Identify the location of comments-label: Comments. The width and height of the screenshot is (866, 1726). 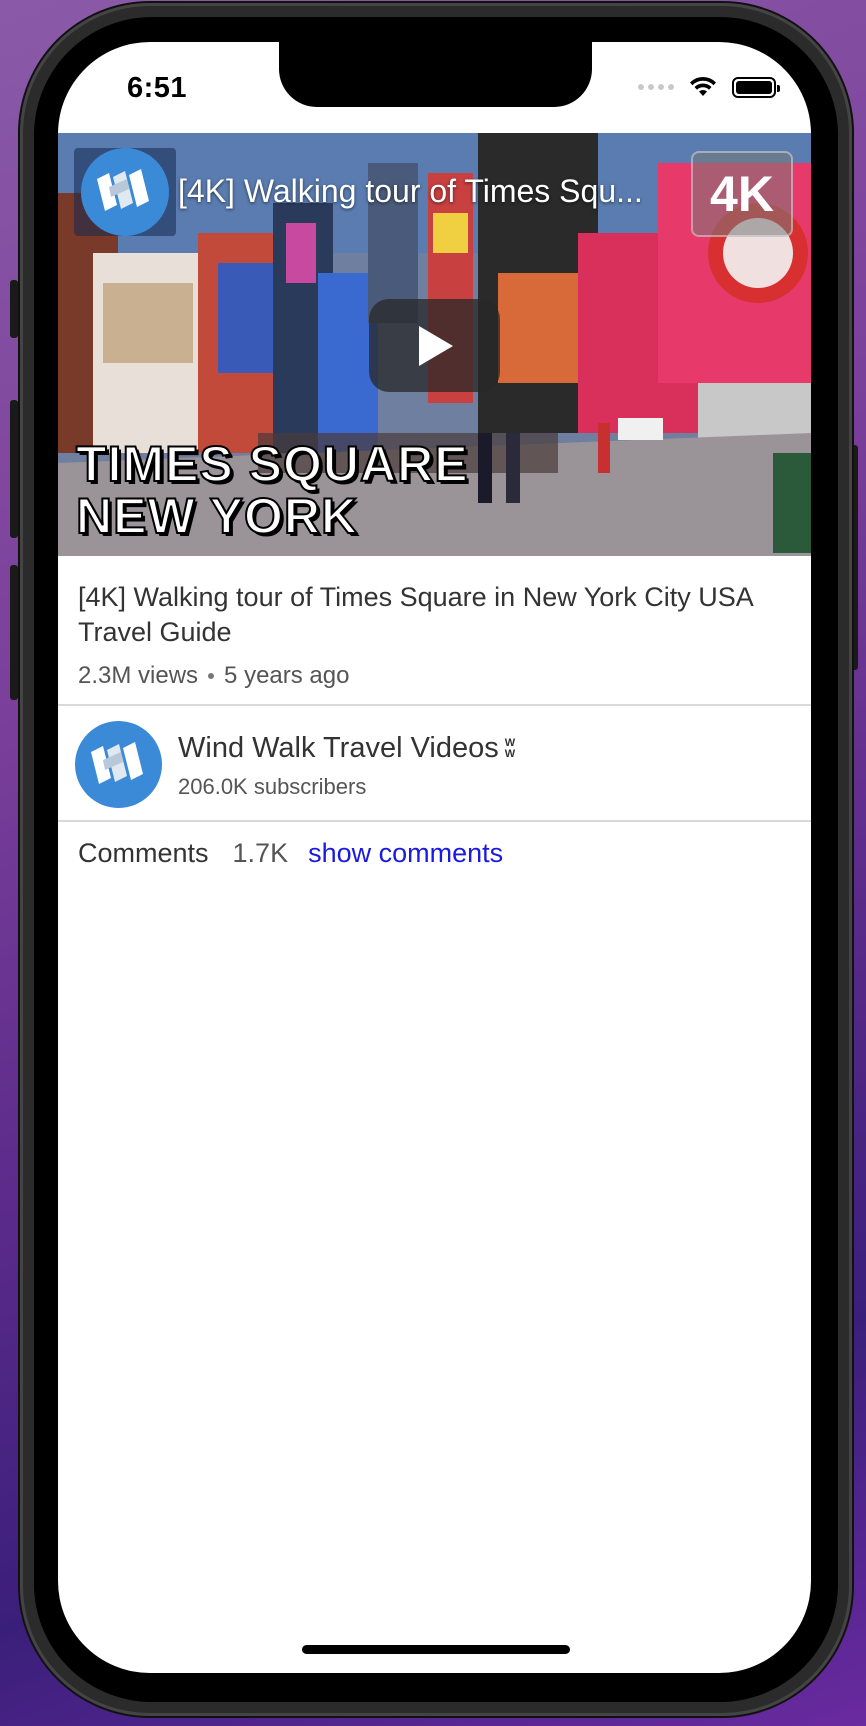
(143, 853).